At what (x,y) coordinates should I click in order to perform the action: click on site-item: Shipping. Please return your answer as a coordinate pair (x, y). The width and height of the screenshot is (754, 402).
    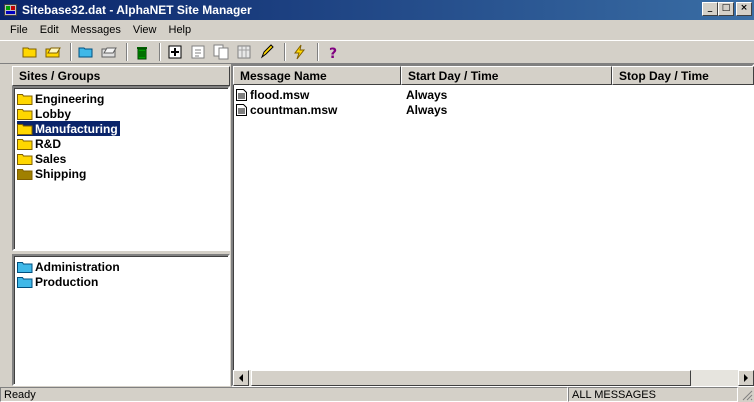
    Looking at the image, I should click on (68, 173).